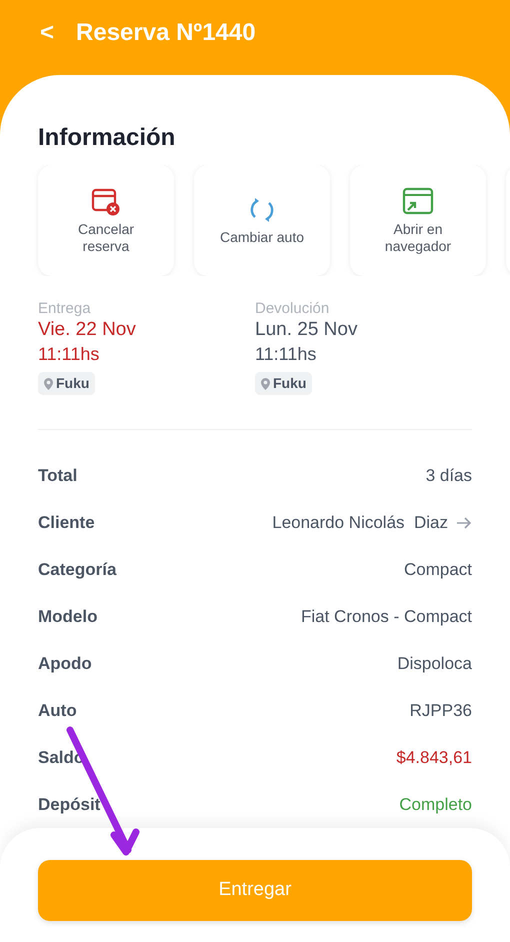 This screenshot has width=510, height=942. Describe the element at coordinates (292, 309) in the screenshot. I see `schedule-label: Devolución` at that location.